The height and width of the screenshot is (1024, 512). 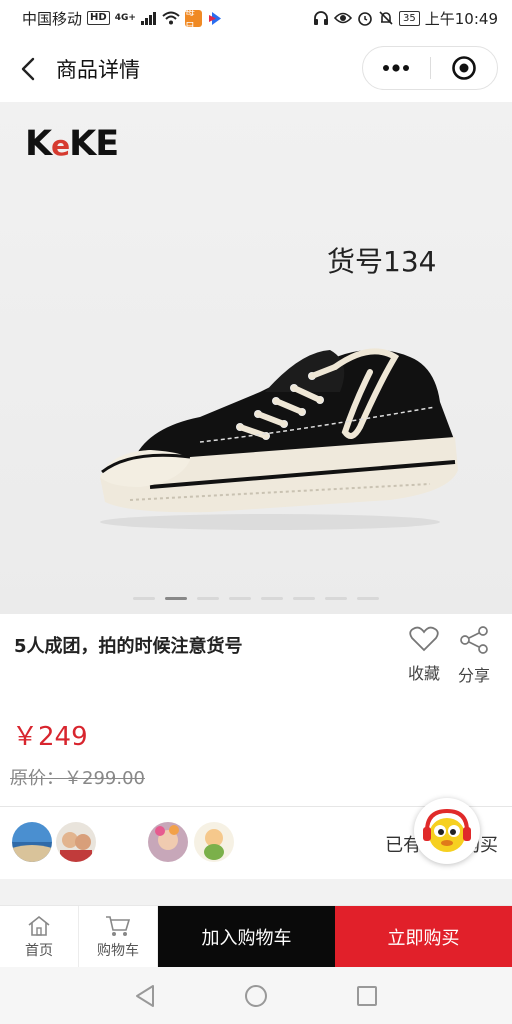 What do you see at coordinates (50, 737) in the screenshot?
I see `current-price: ￥249` at bounding box center [50, 737].